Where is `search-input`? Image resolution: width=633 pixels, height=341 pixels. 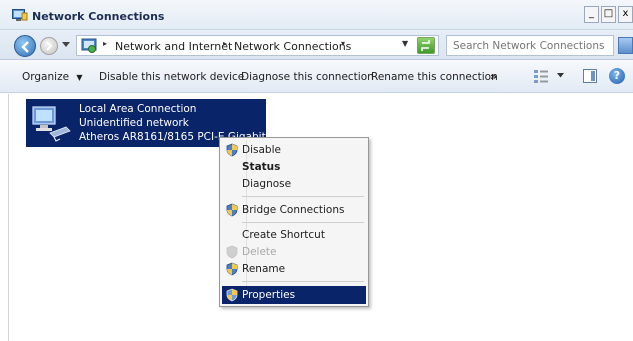
search-input is located at coordinates (530, 45).